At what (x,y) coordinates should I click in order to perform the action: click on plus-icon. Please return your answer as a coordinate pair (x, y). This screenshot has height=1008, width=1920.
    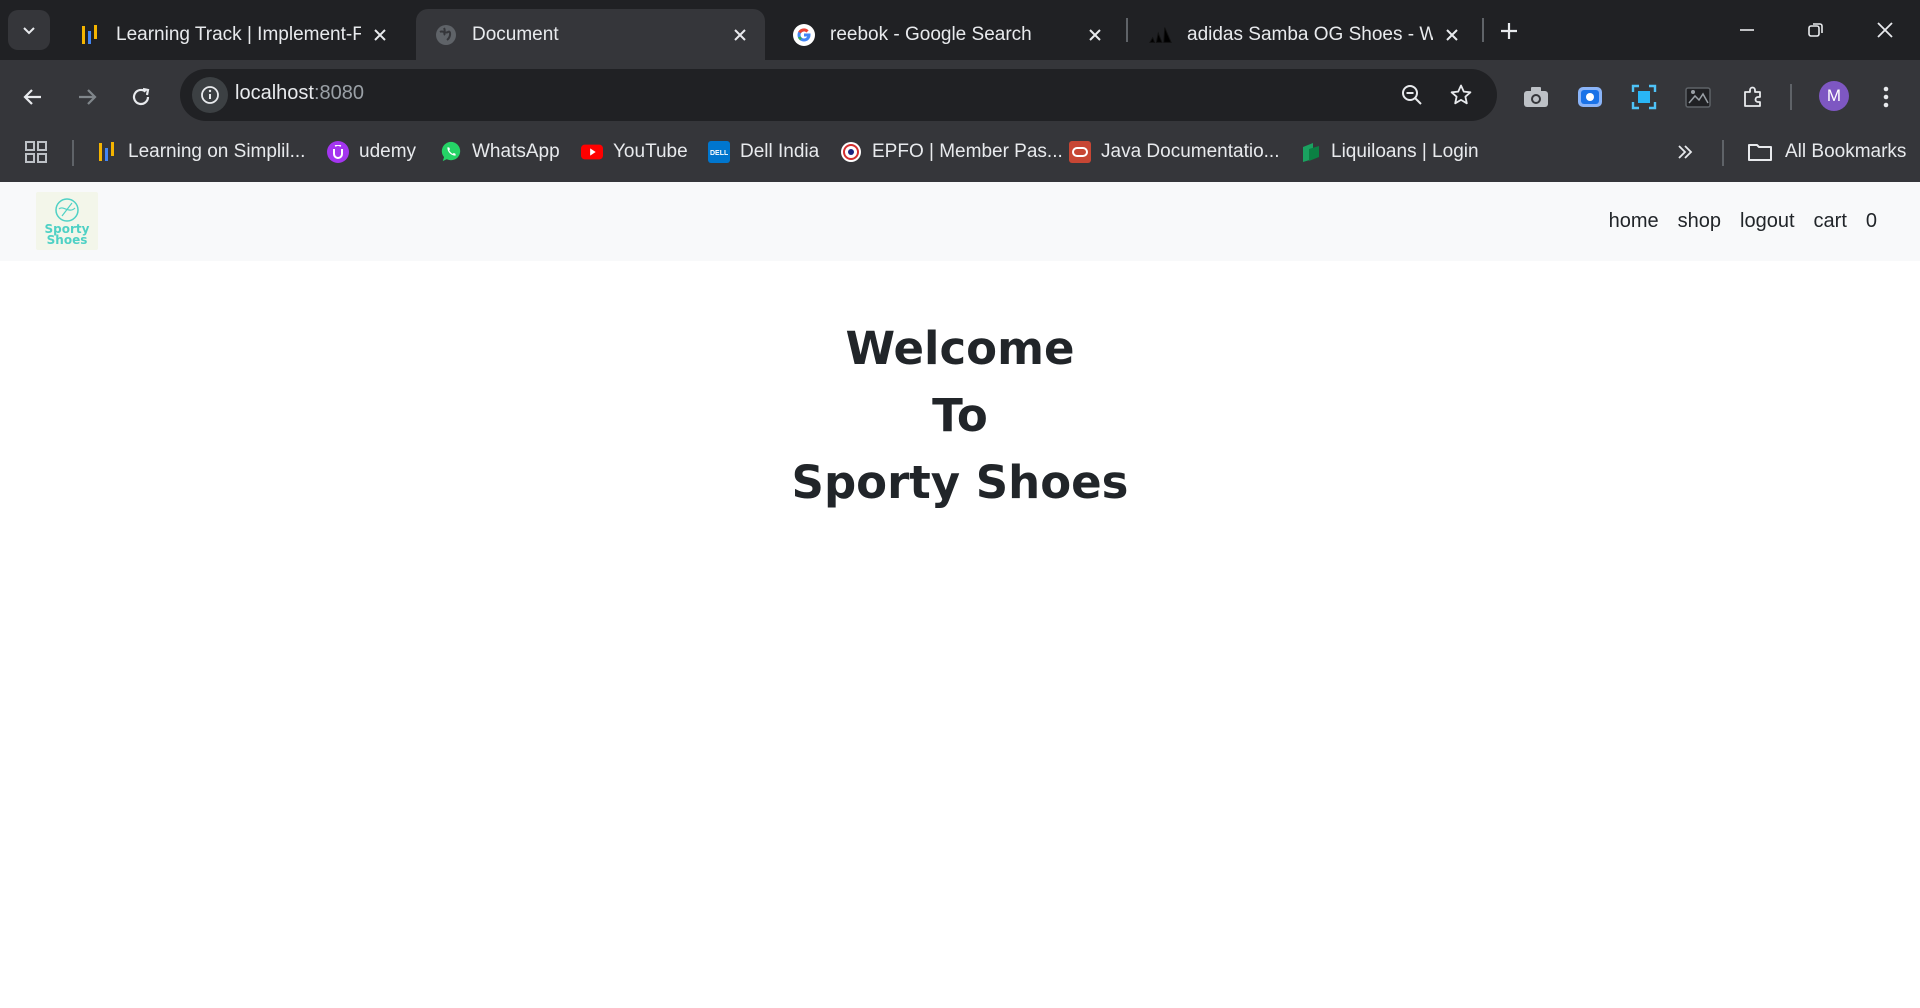
    Looking at the image, I should click on (1509, 31).